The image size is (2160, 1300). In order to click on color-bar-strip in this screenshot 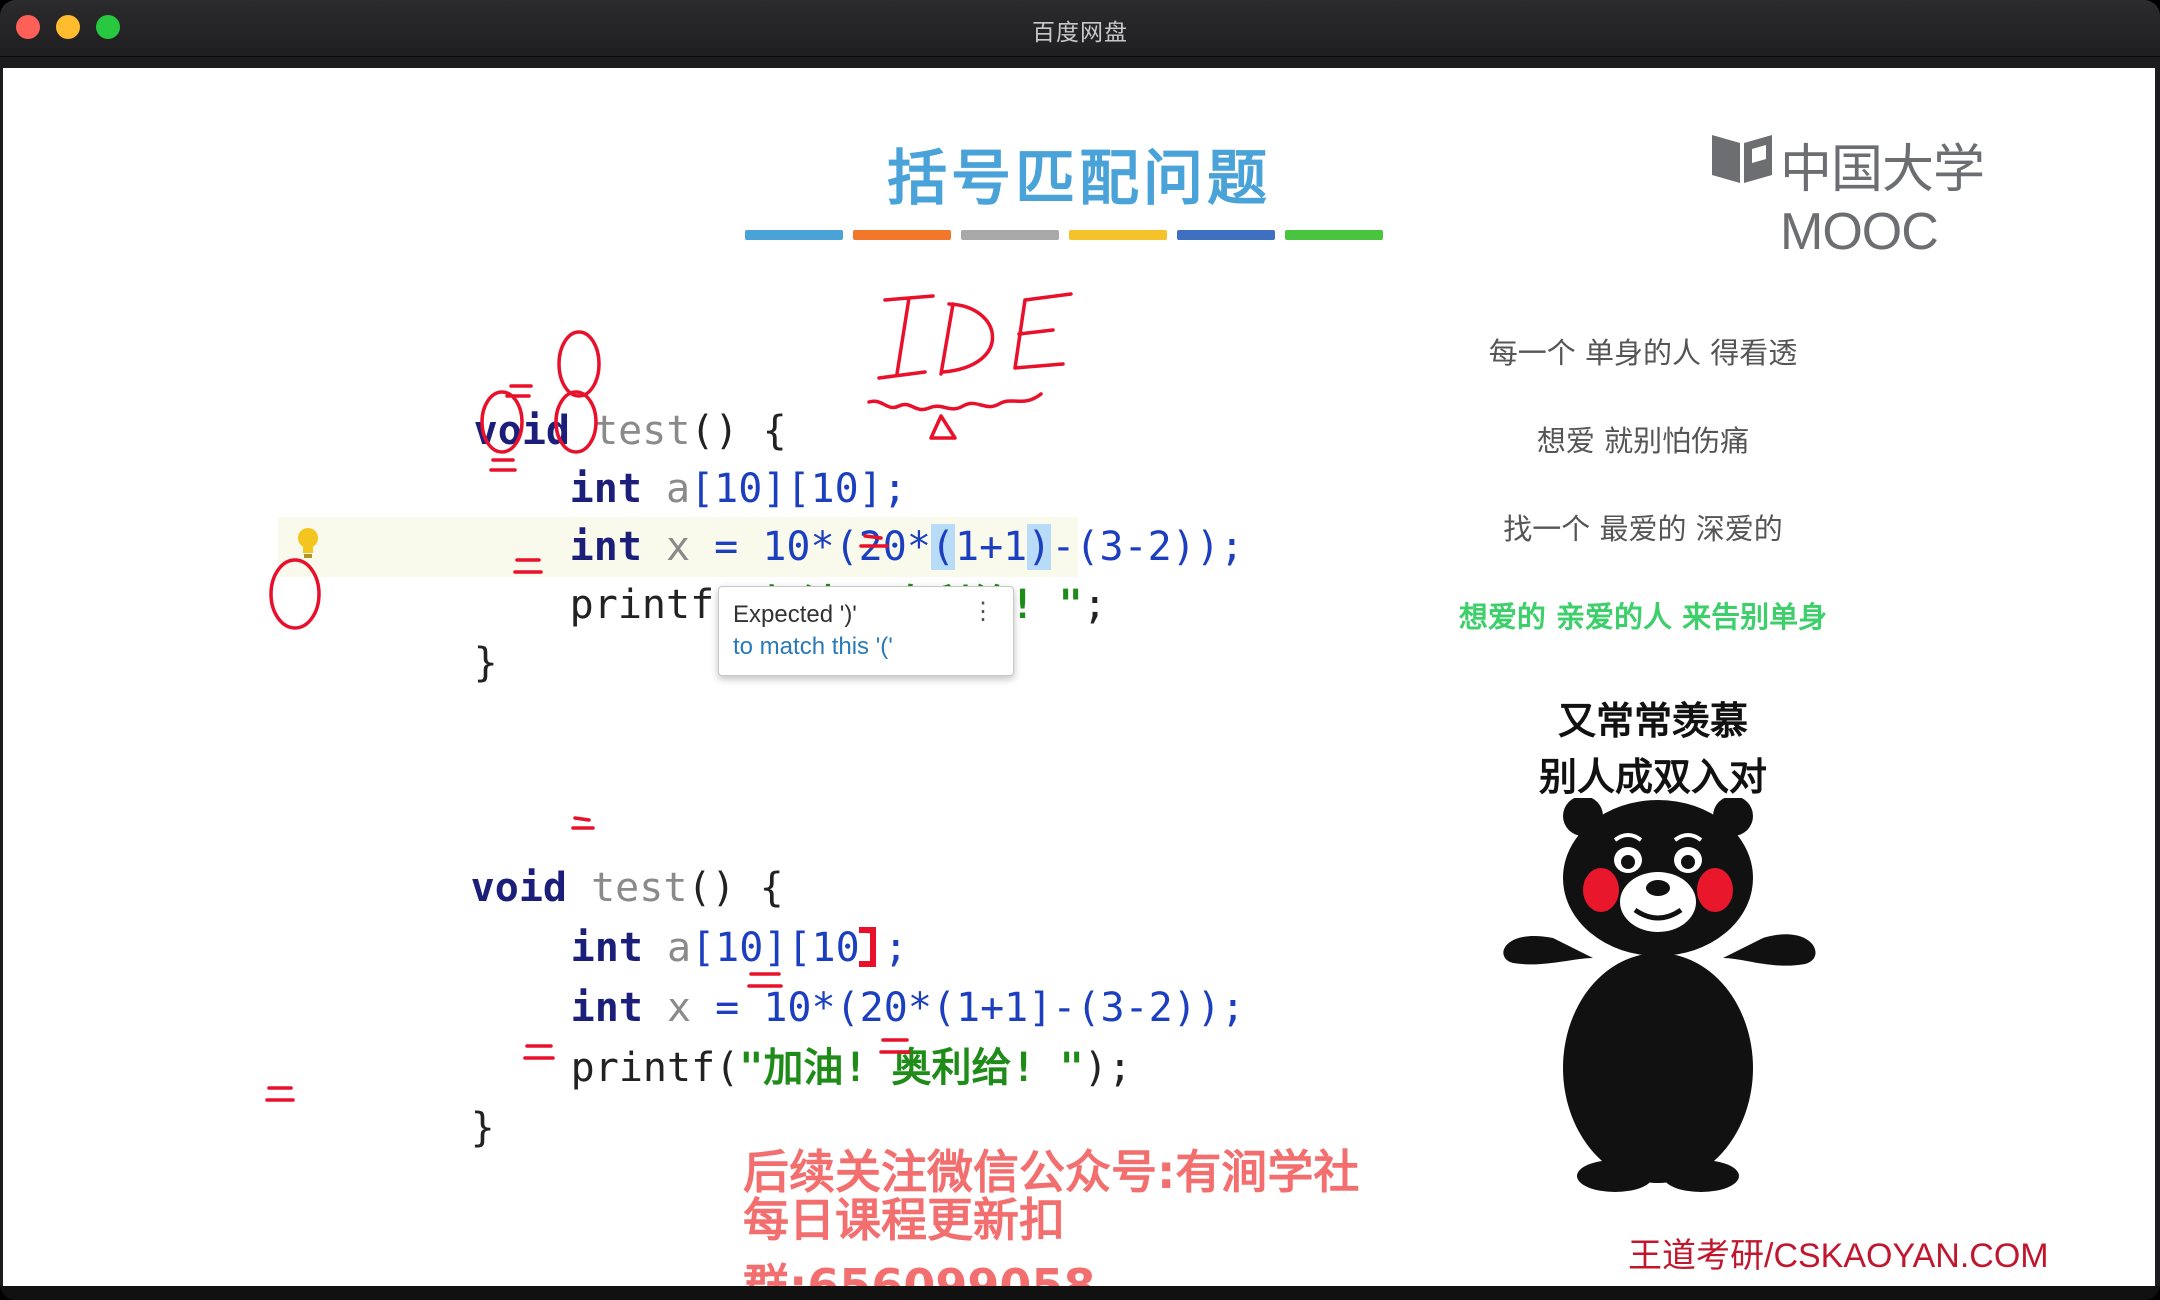, I will do `click(1070, 236)`.